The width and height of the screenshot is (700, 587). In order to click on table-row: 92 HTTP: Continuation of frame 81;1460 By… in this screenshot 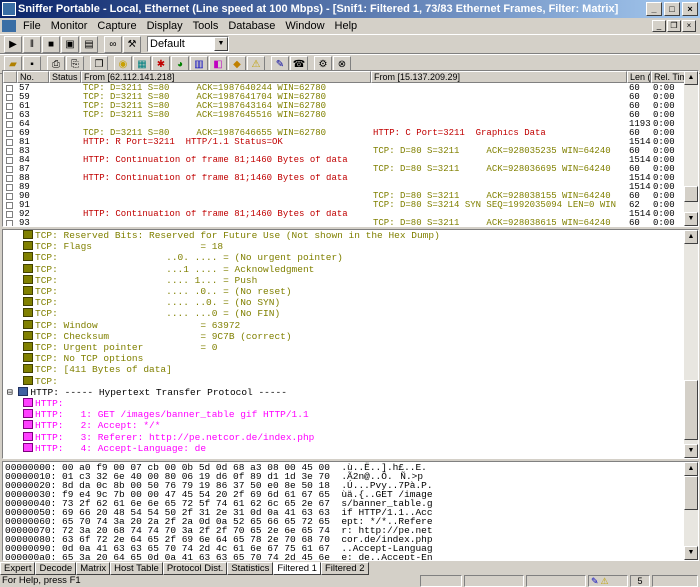, I will do `click(344, 214)`.